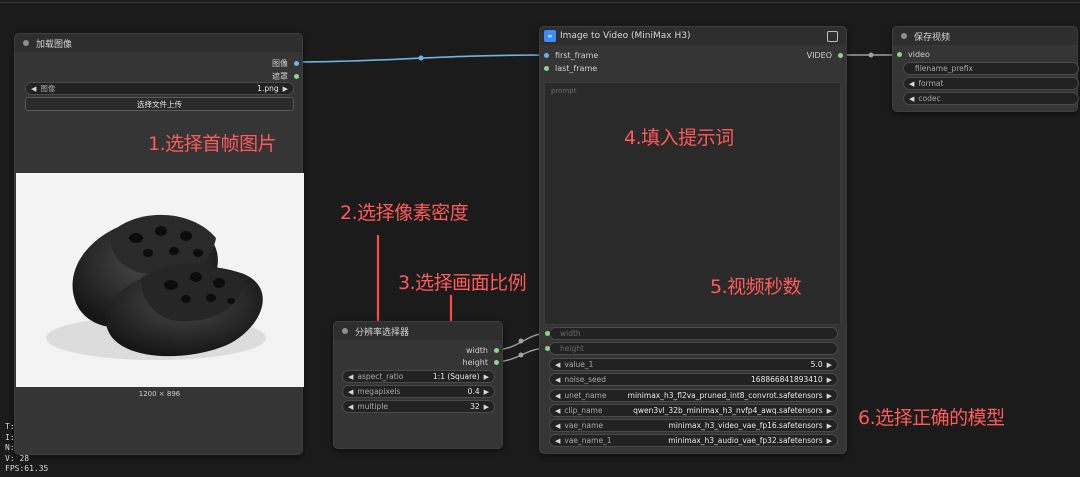 The width and height of the screenshot is (1080, 477). What do you see at coordinates (285, 76) in the screenshot?
I see `output-mask: 遮罩` at bounding box center [285, 76].